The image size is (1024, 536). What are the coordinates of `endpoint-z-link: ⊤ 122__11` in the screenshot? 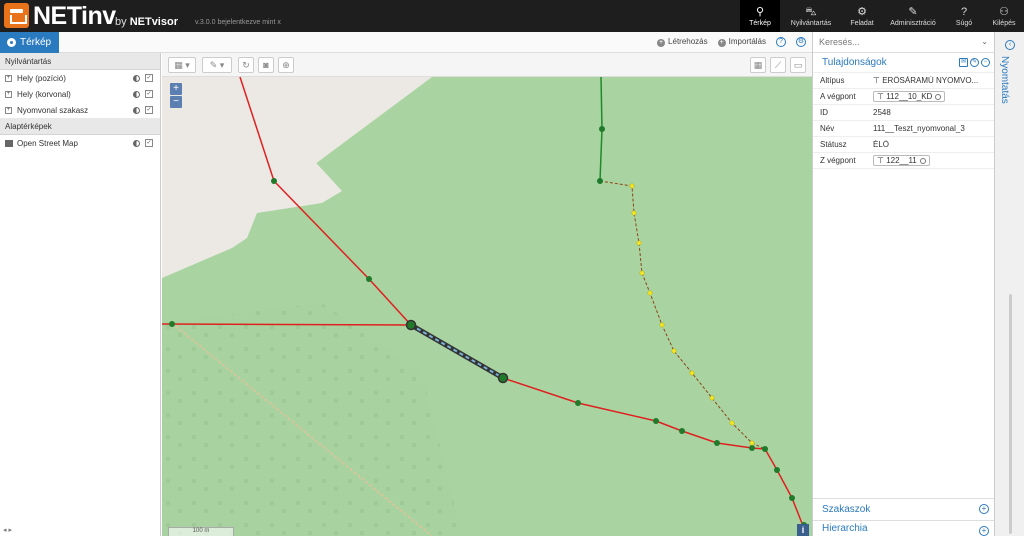 It's located at (901, 160).